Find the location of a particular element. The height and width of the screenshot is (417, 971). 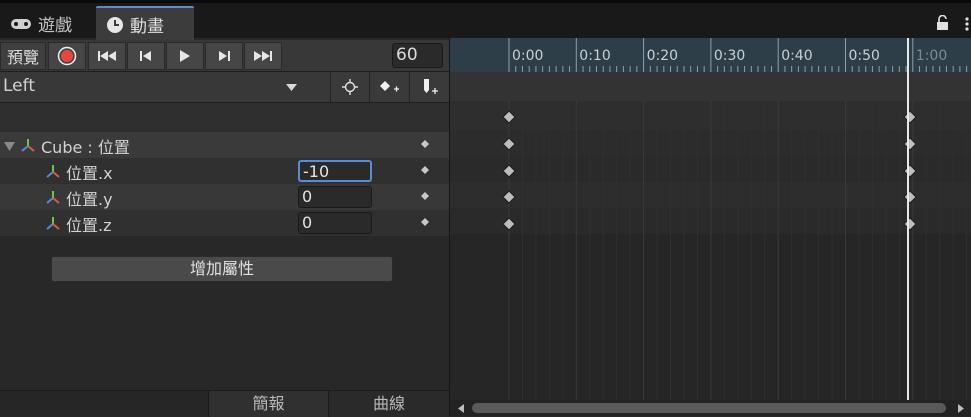

last-key-button is located at coordinates (263, 56).